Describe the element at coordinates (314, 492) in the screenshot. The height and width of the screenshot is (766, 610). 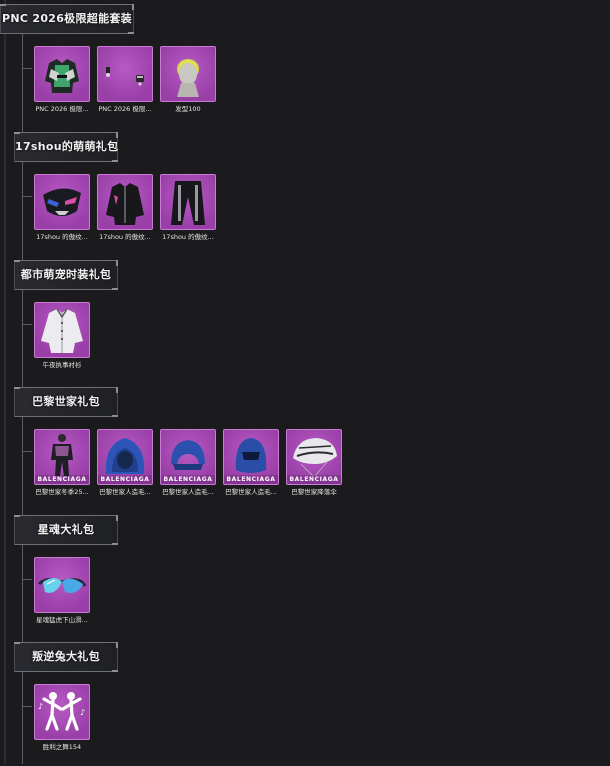
I see `item-label: 巴黎世家降落伞` at that location.